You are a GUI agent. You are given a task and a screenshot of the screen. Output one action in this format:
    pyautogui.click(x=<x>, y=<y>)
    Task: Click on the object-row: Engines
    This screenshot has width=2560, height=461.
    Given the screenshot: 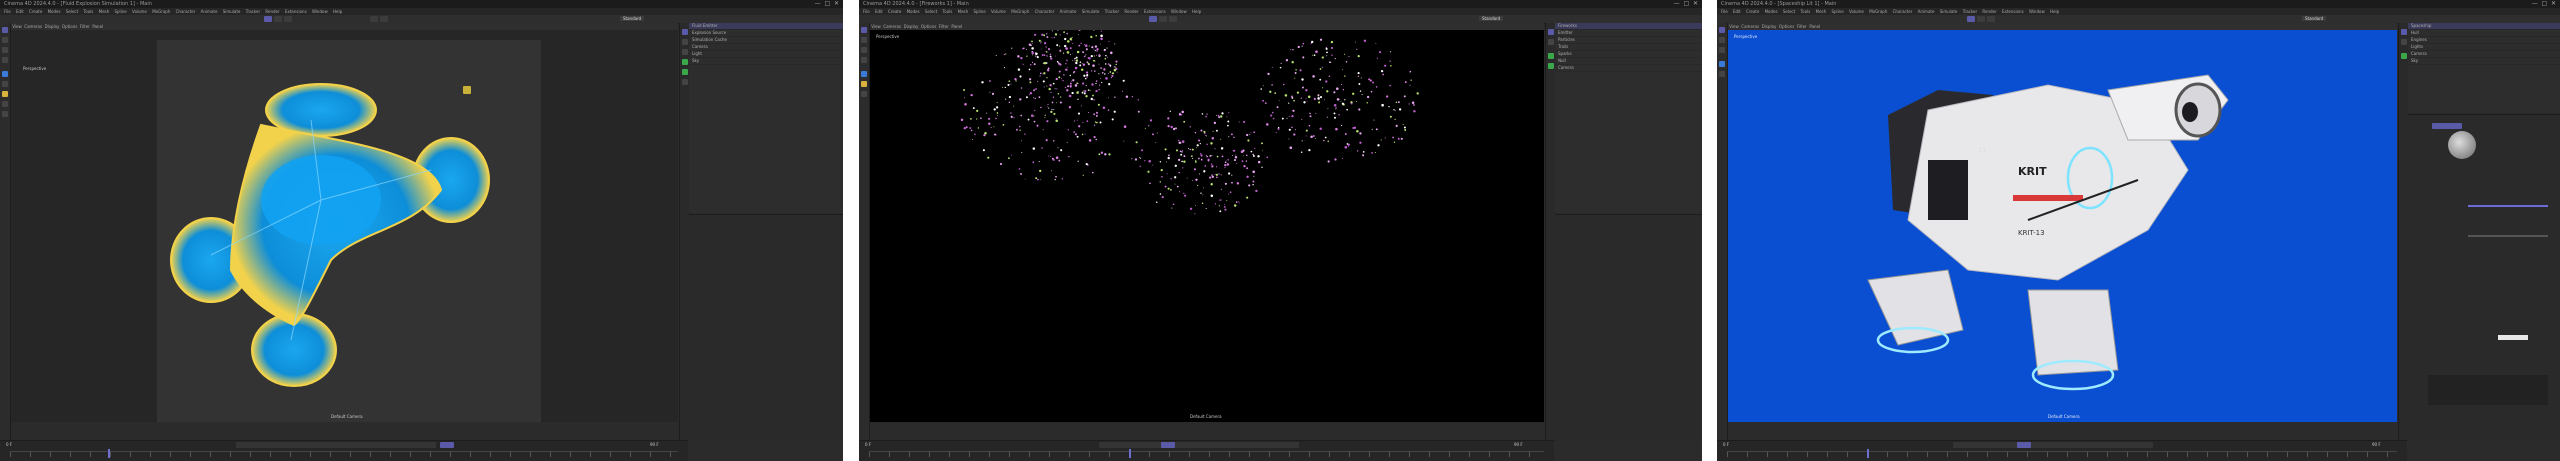 What is the action you would take?
    pyautogui.click(x=2484, y=40)
    